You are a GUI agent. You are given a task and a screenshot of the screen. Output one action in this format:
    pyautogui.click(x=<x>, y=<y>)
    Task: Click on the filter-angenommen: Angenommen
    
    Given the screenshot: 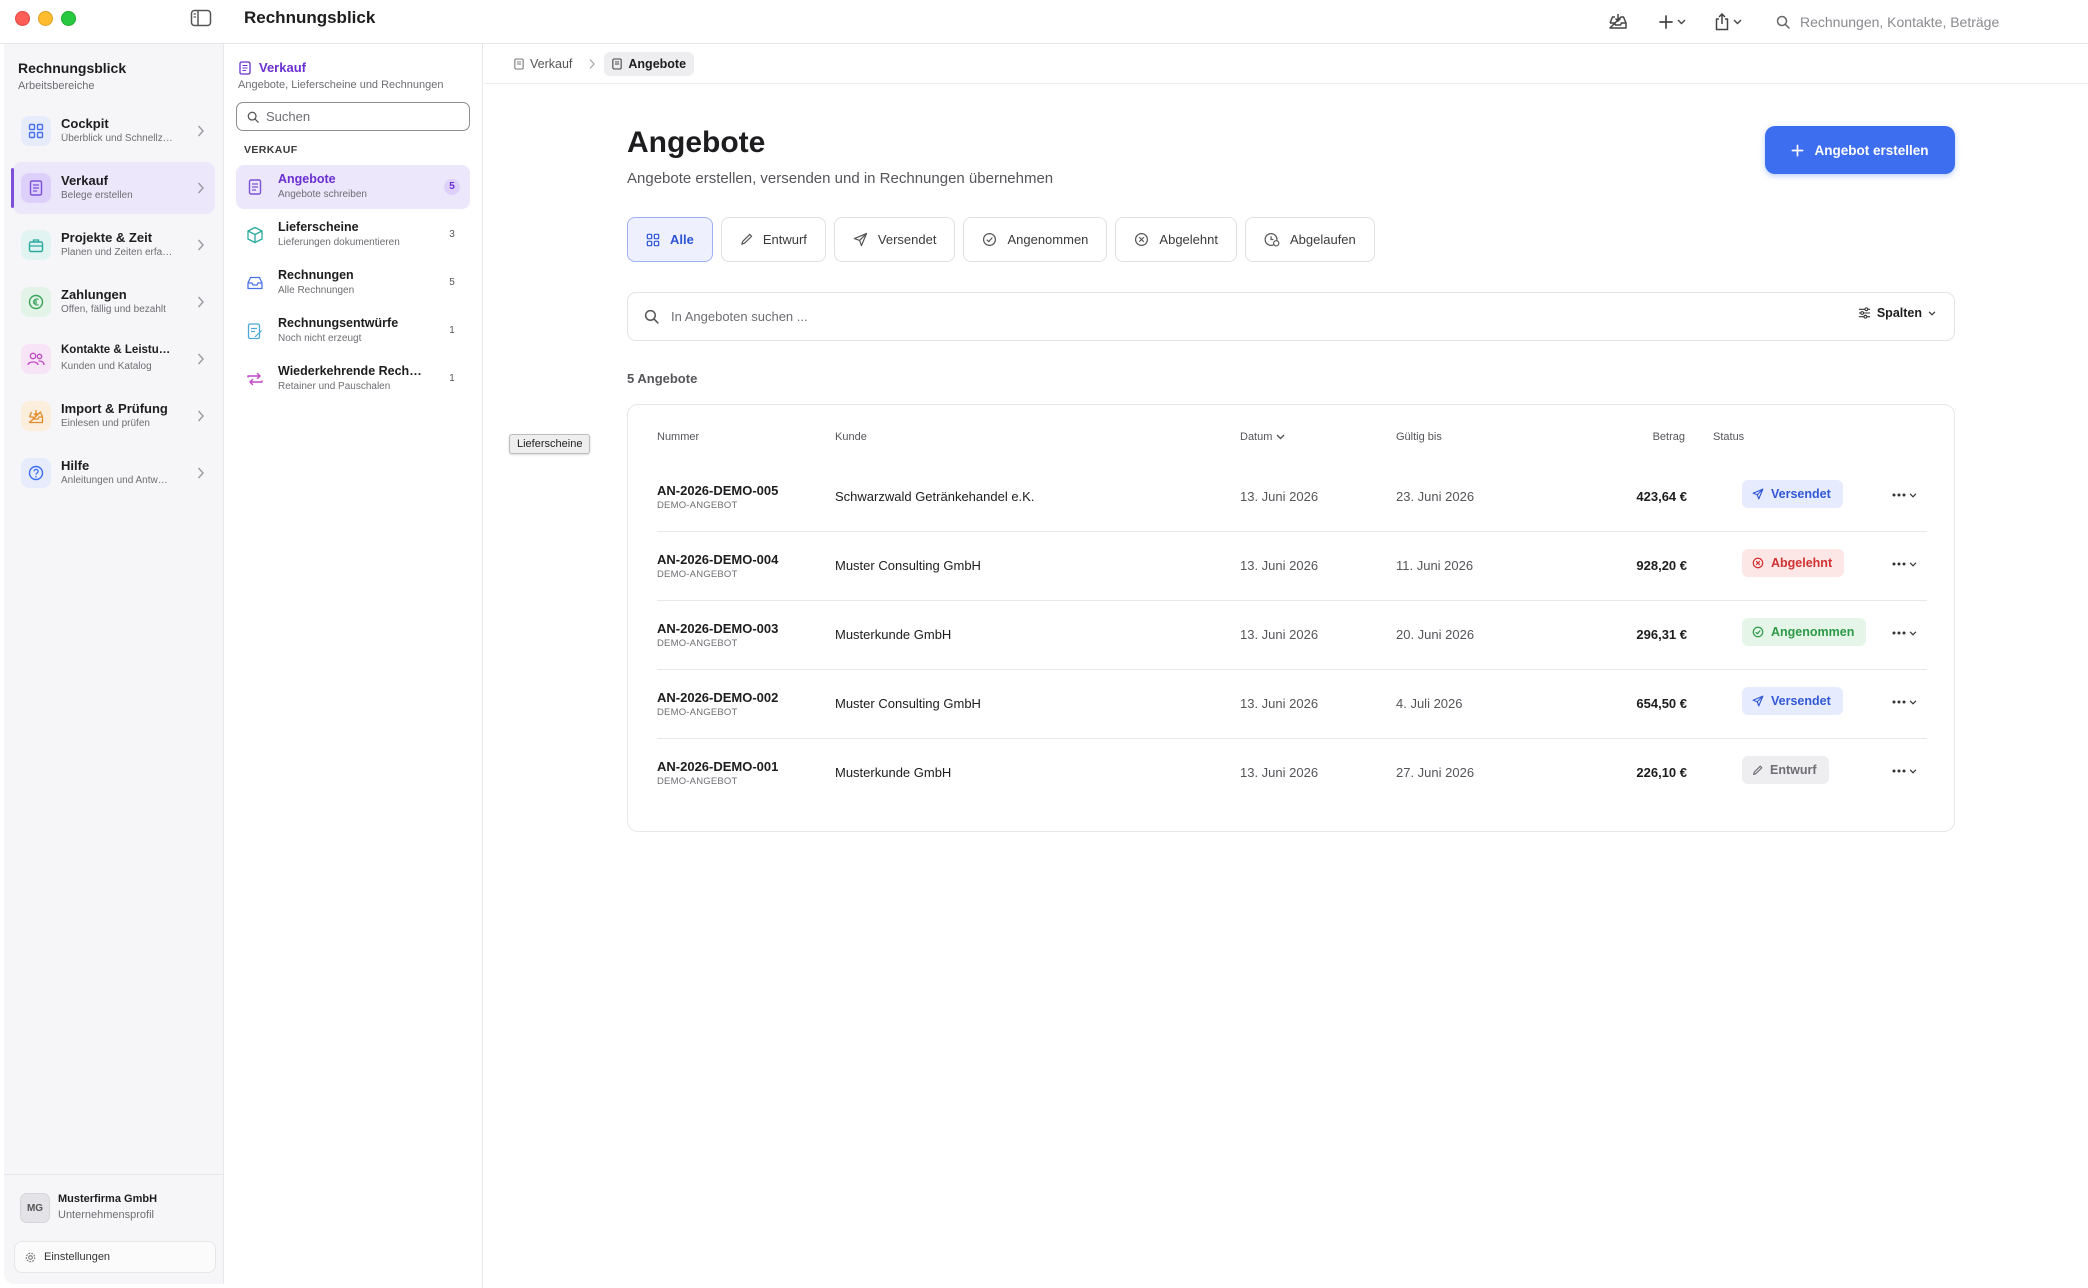 What is the action you would take?
    pyautogui.click(x=1035, y=239)
    